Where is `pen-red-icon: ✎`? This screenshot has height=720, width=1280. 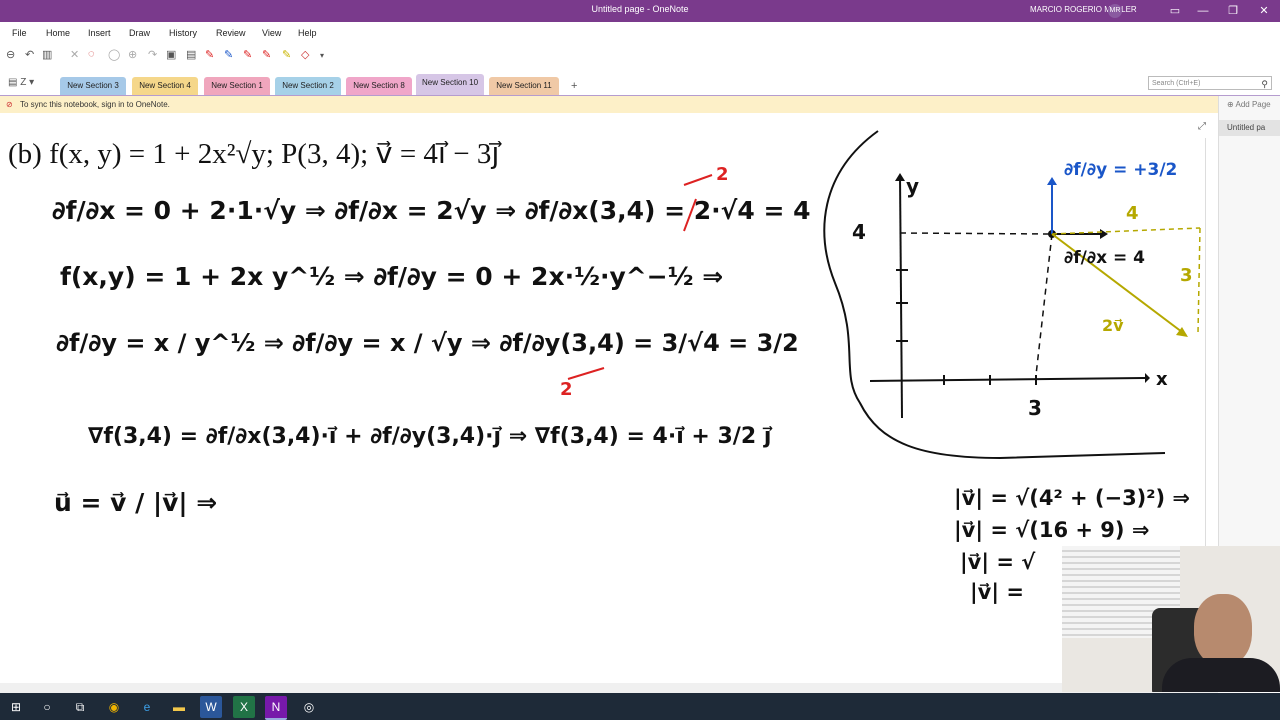
pen-red-icon: ✎ is located at coordinates (209, 54).